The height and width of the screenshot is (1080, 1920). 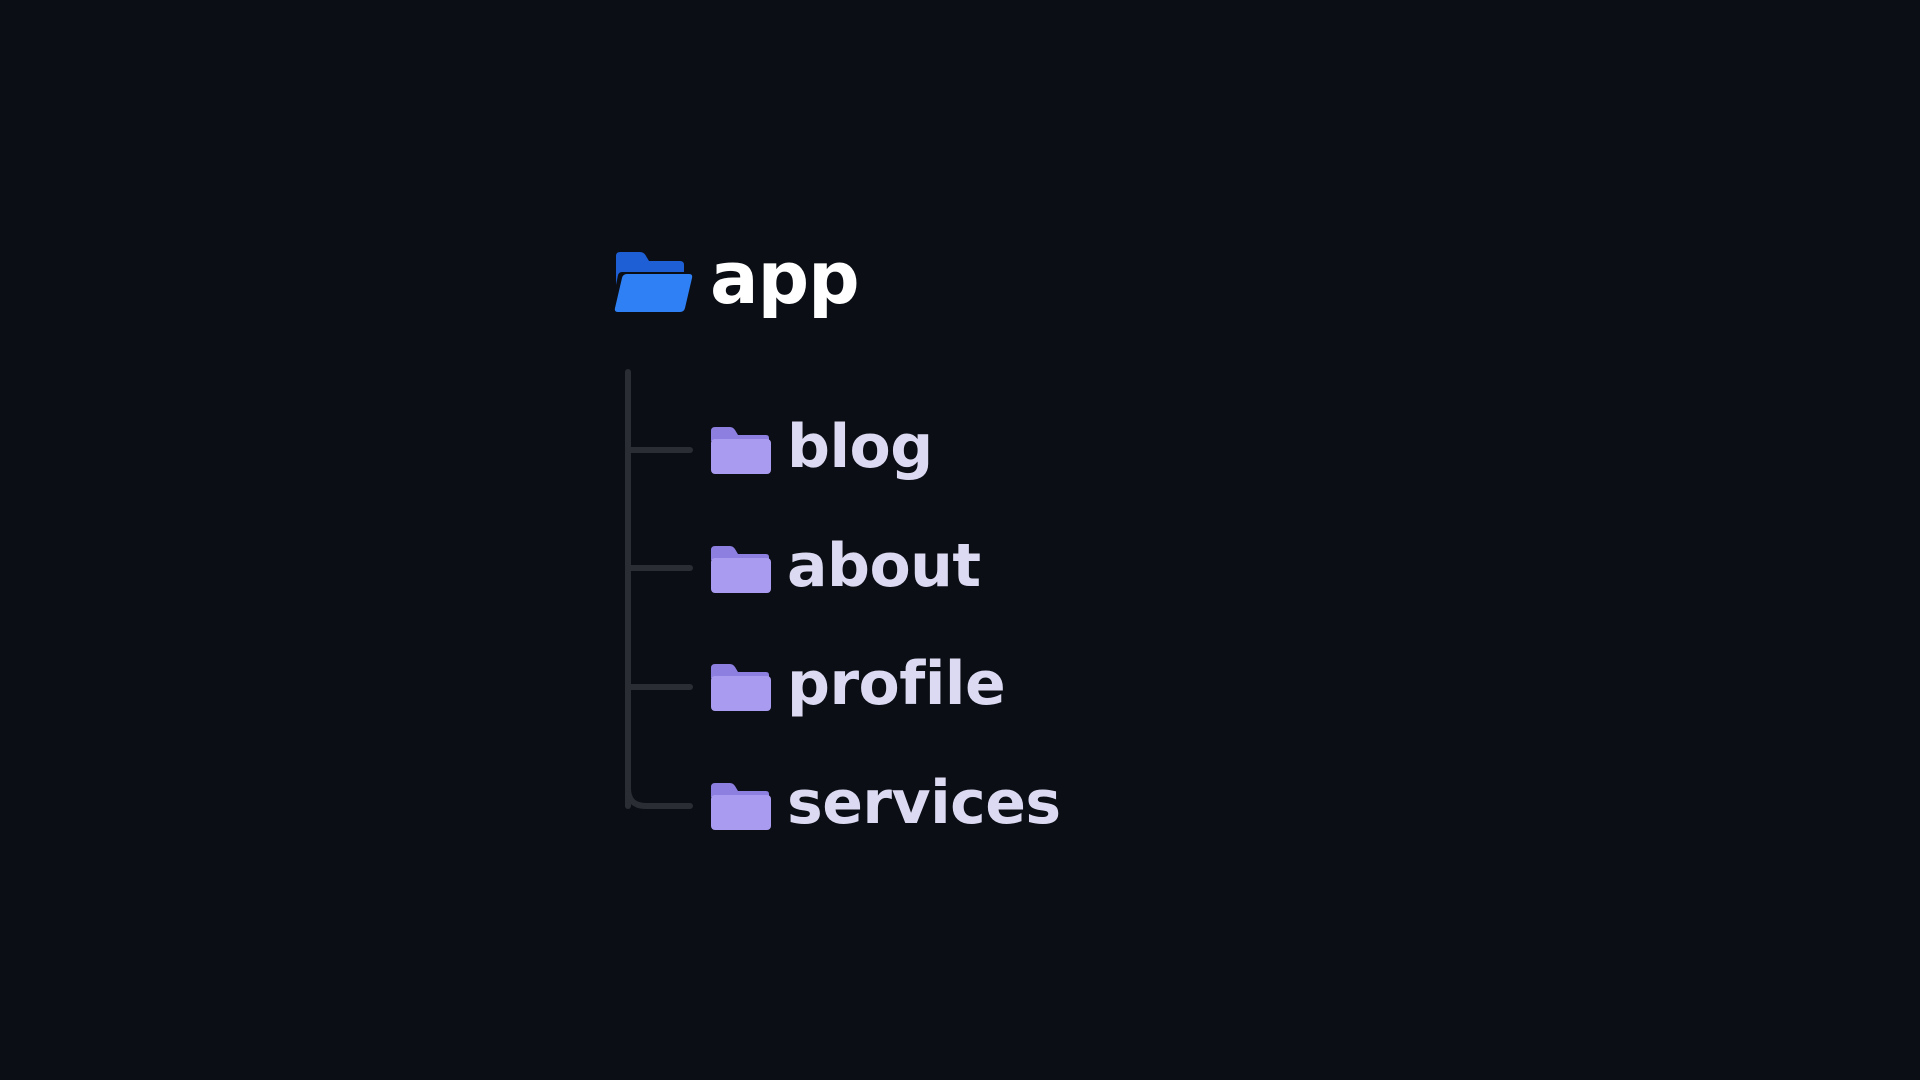 I want to click on child-folder-label: profile, so click(x=896, y=684).